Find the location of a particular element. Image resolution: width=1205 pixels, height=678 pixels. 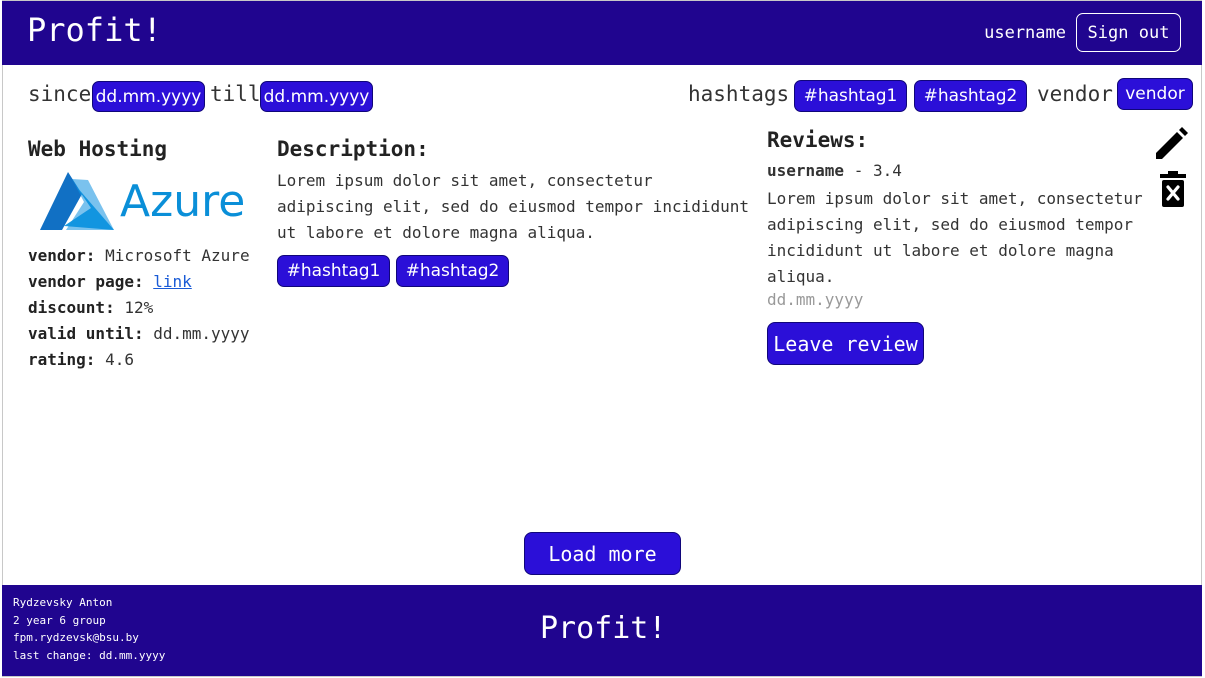

footer-author: Rydzevsky Anton is located at coordinates (63, 602).